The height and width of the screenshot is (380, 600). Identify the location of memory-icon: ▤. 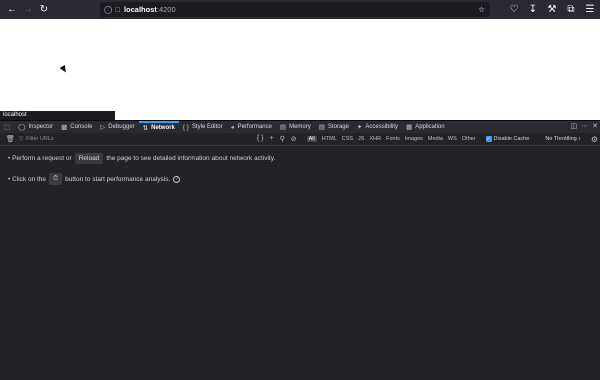
(283, 127).